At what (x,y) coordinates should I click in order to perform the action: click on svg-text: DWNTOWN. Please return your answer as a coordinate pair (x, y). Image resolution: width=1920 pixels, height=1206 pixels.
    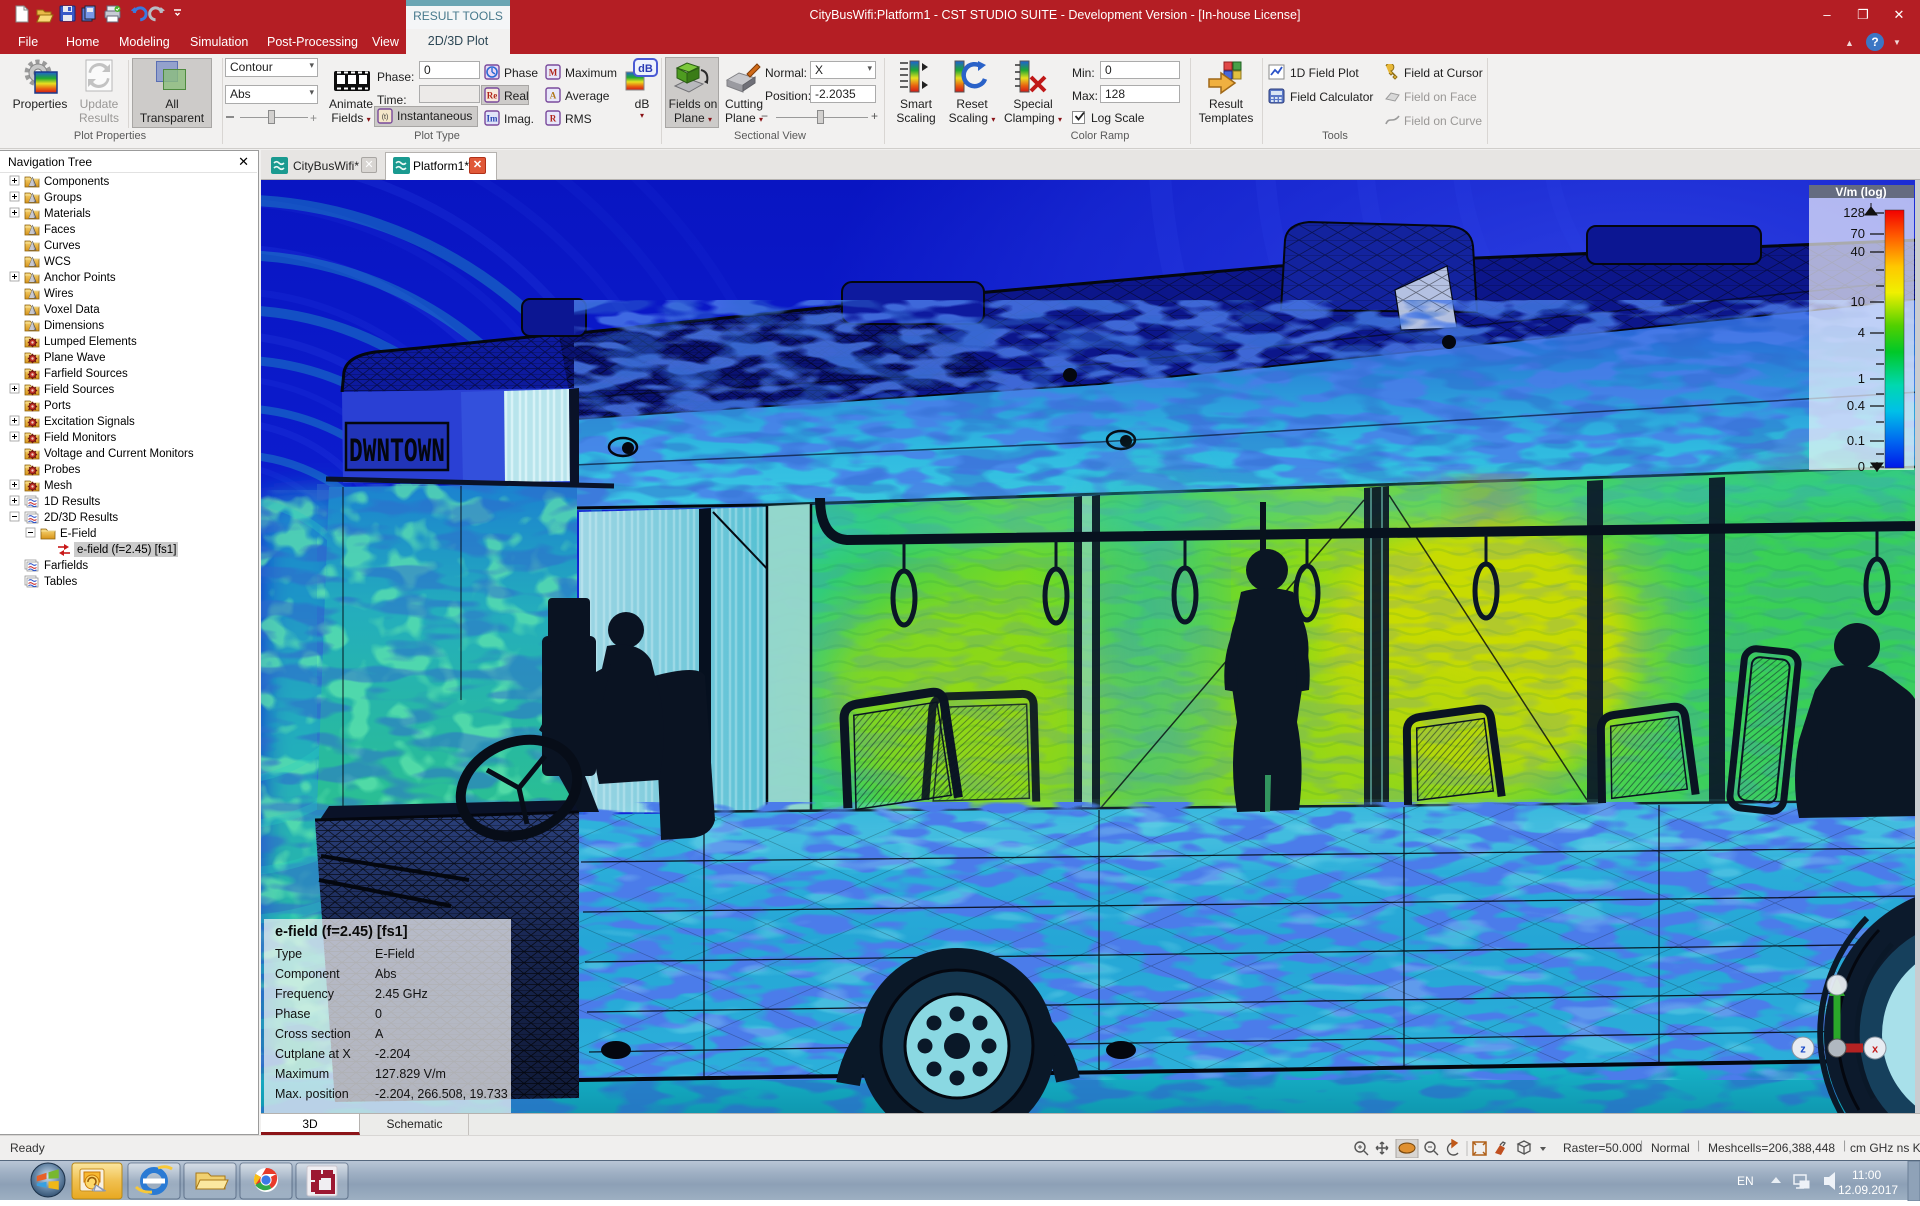
    Looking at the image, I should click on (397, 453).